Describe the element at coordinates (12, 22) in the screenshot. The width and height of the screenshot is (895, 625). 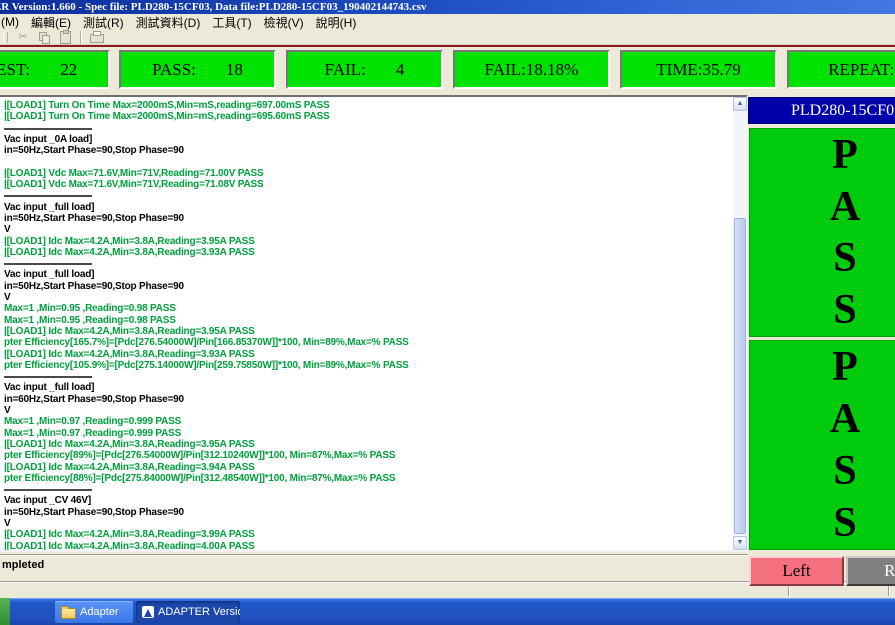
I see `menu-item-0: (M)` at that location.